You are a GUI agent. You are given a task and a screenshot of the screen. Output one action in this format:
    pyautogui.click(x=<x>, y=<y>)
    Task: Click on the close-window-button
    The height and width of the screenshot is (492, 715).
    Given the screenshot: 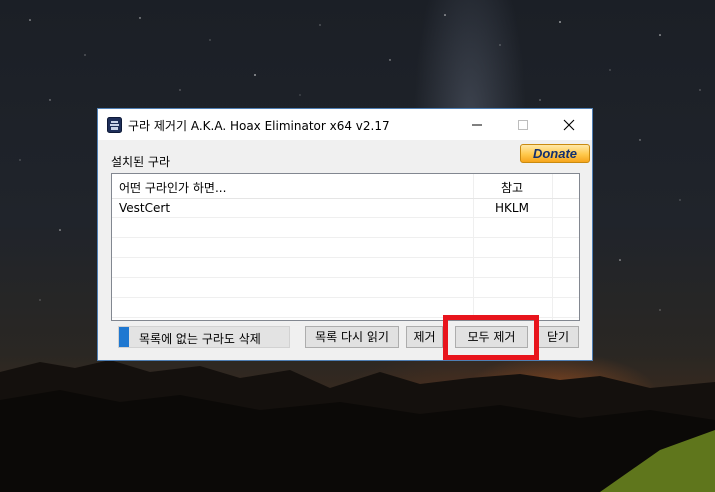 What is the action you would take?
    pyautogui.click(x=569, y=124)
    